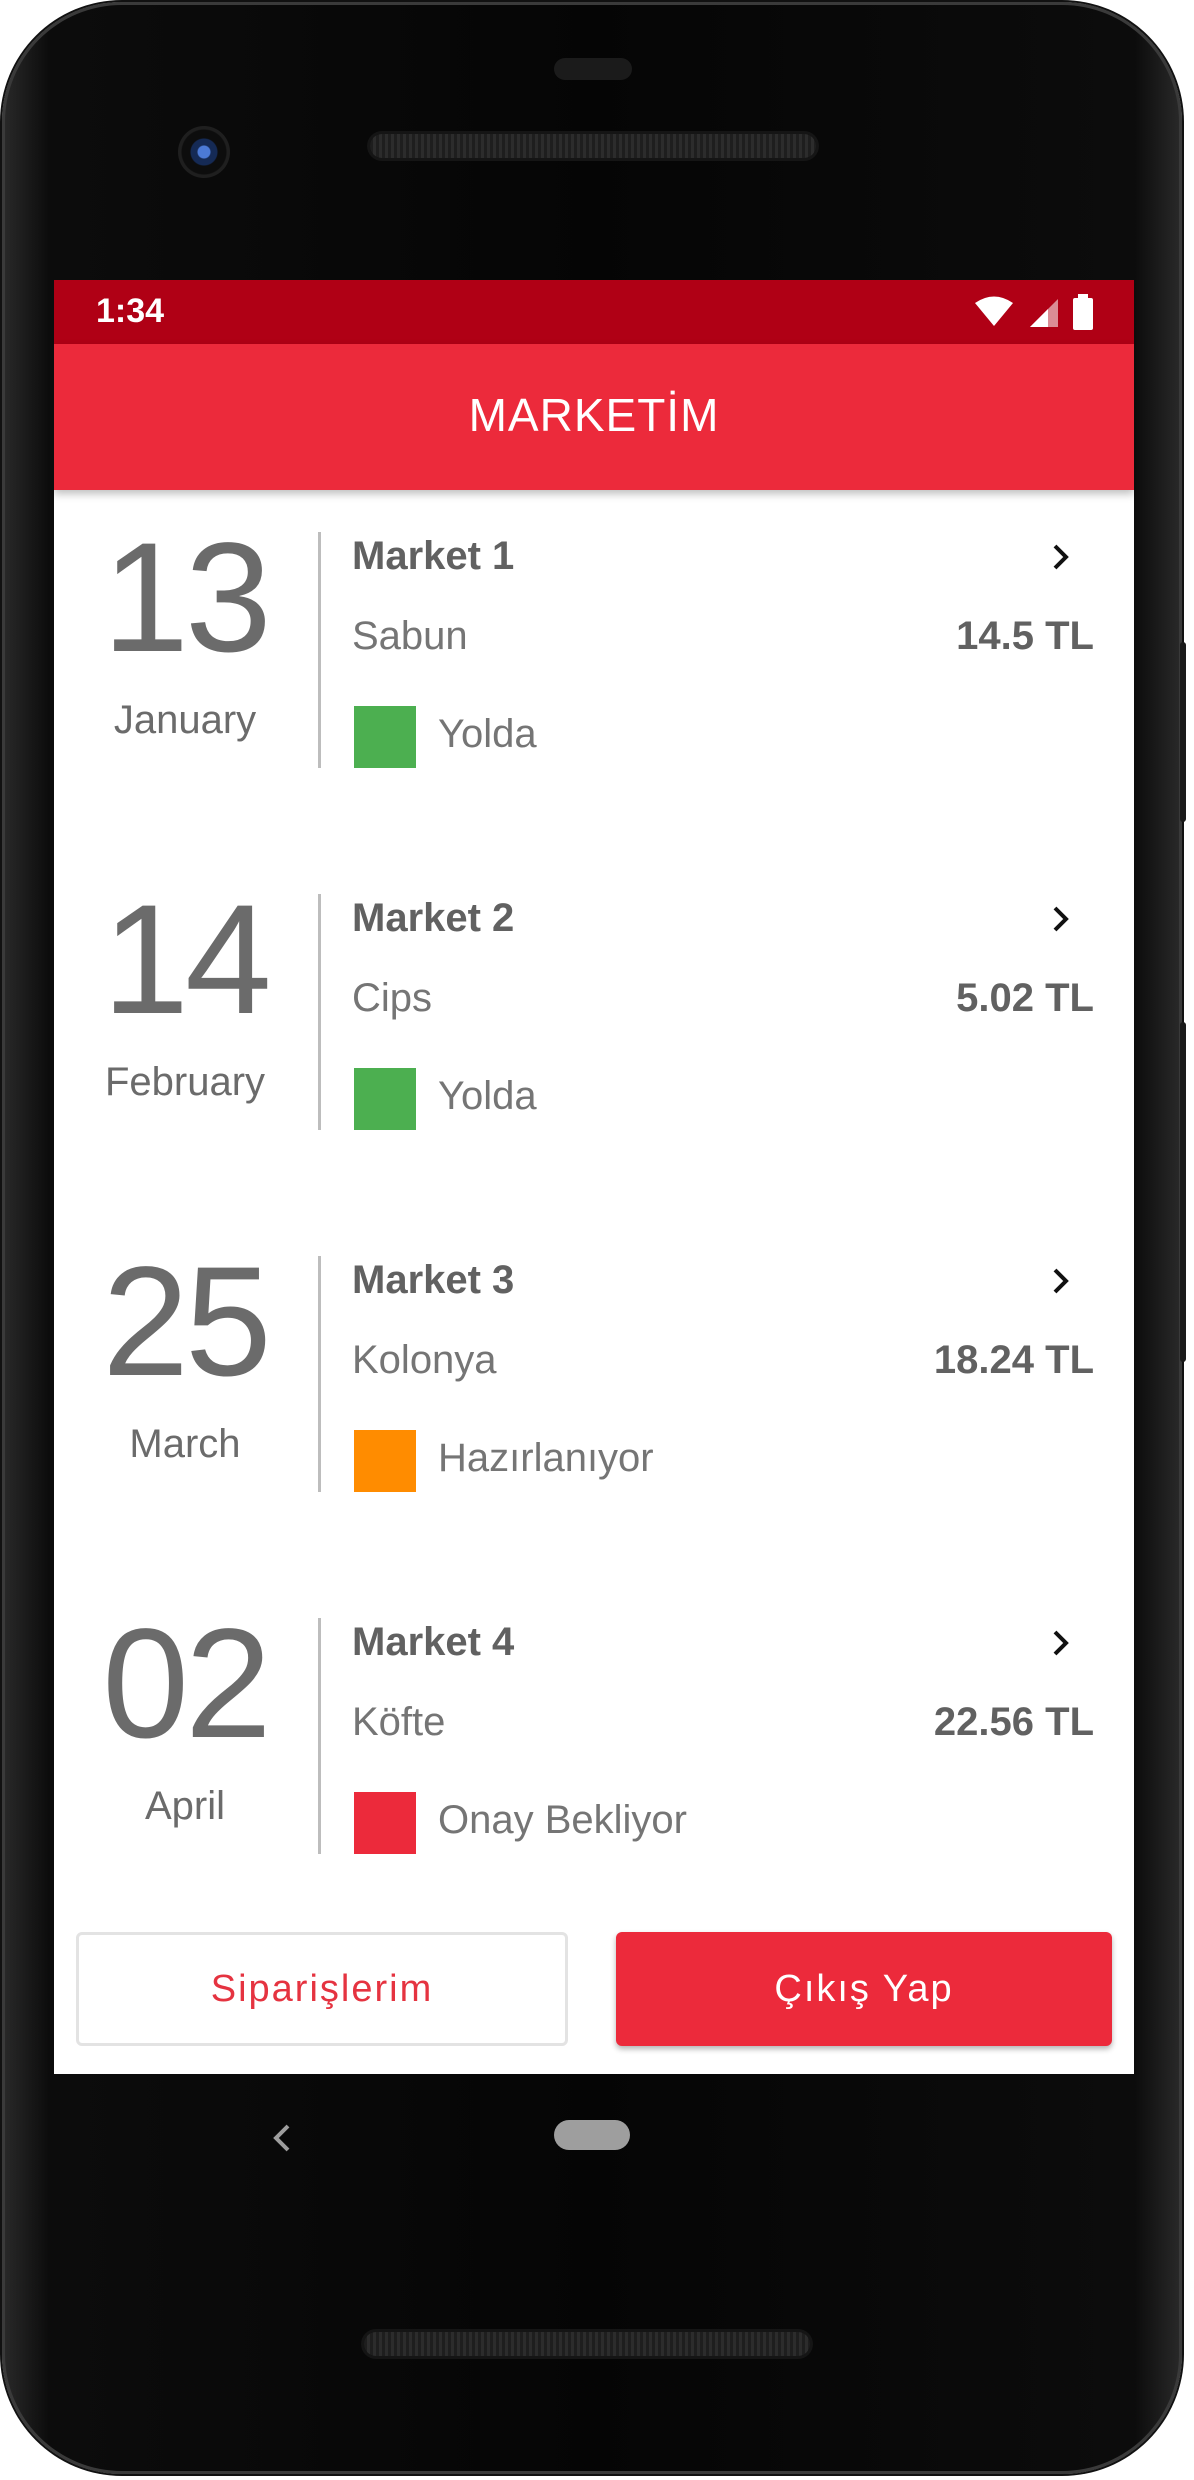 The width and height of the screenshot is (1194, 2480). I want to click on app-bar: MARKETİM, so click(594, 417).